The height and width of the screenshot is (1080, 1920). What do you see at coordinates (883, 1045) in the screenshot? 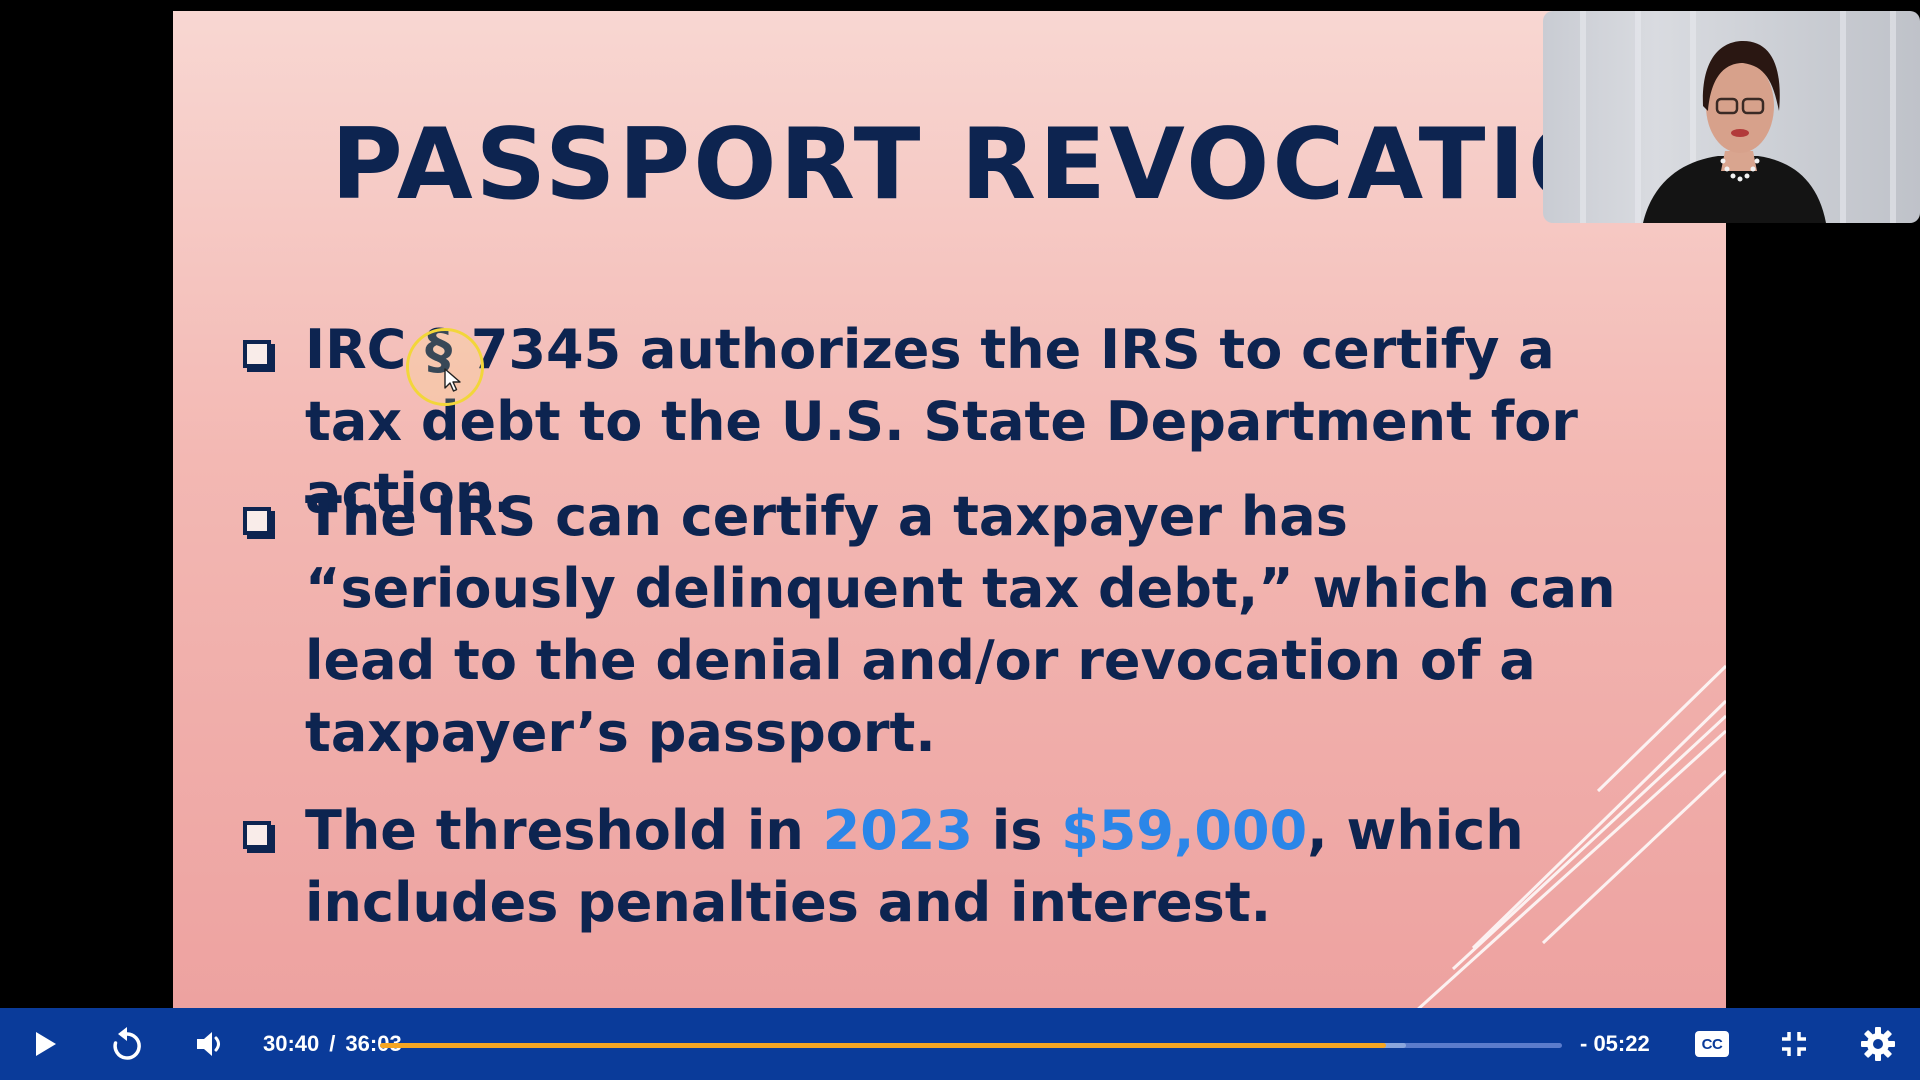
I see `progress-played` at bounding box center [883, 1045].